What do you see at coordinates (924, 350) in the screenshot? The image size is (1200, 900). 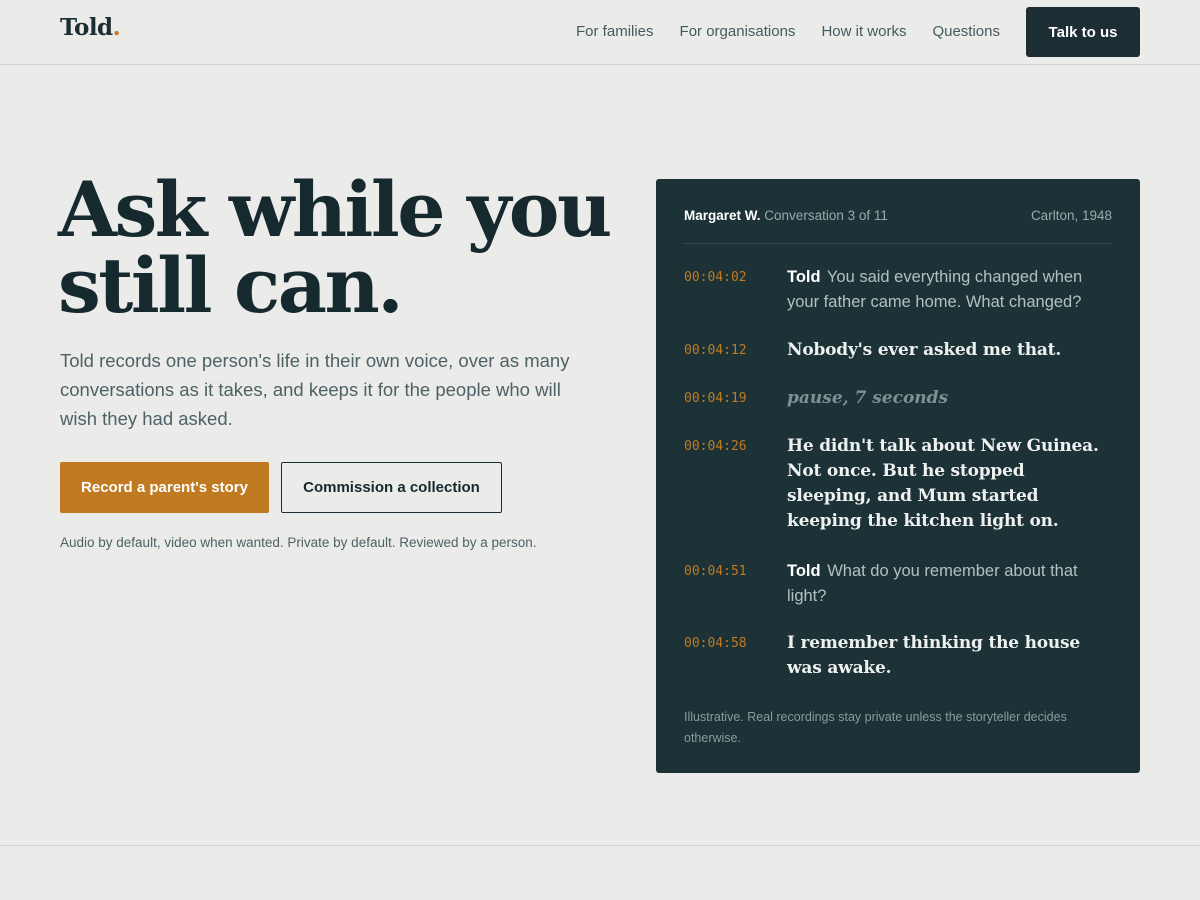 I see `storyteller-answer: Nobody's ever asked me that.` at bounding box center [924, 350].